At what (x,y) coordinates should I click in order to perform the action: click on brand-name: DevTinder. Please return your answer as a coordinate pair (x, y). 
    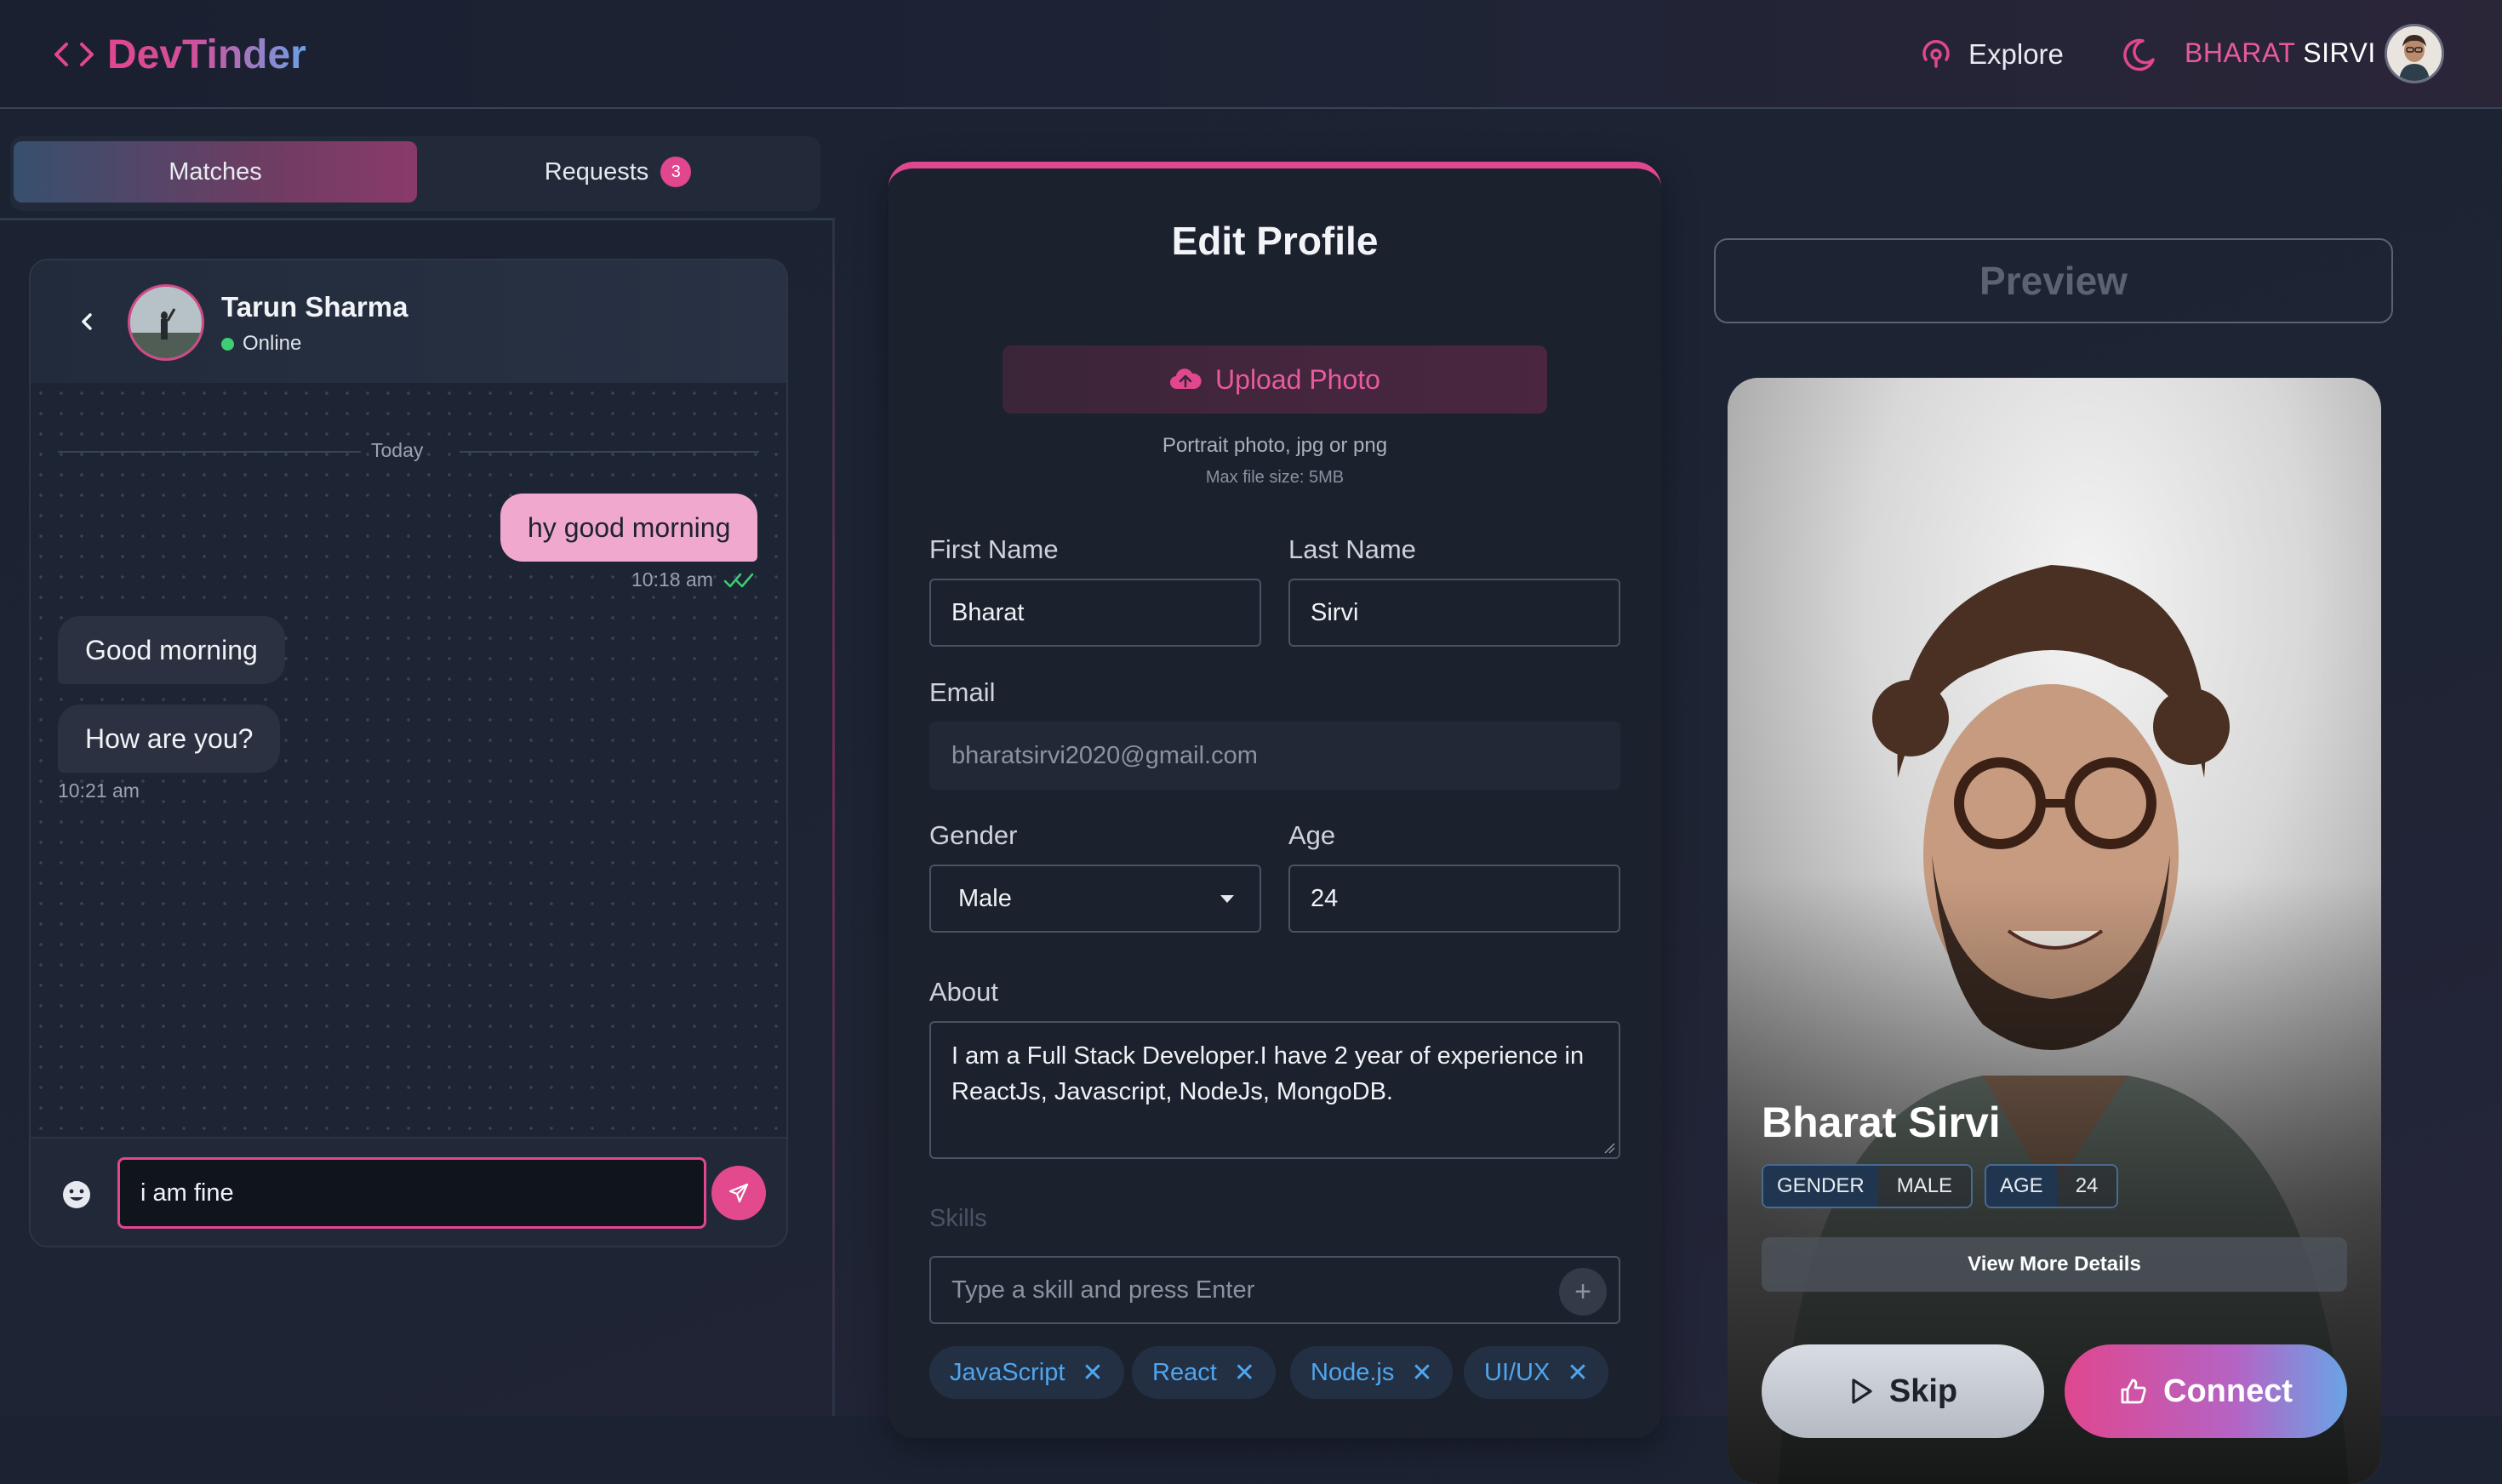
    Looking at the image, I should click on (206, 54).